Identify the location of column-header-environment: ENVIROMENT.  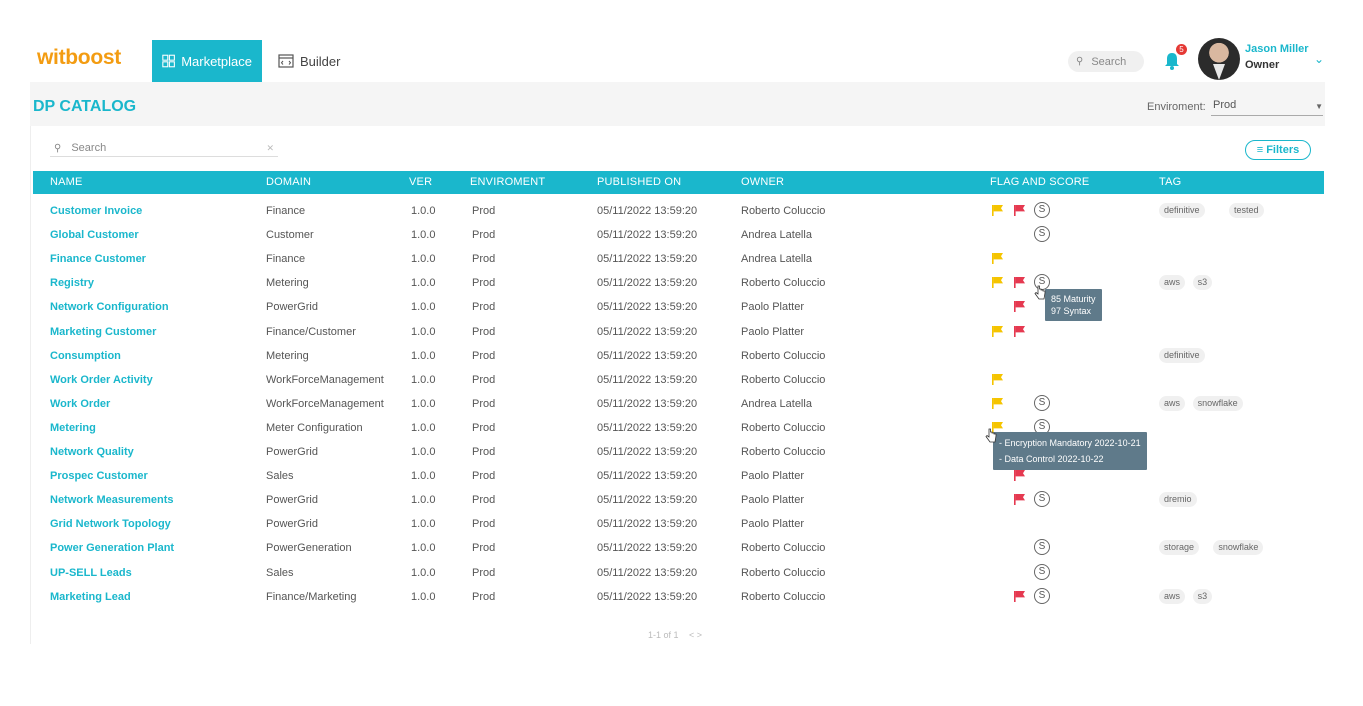
(507, 182).